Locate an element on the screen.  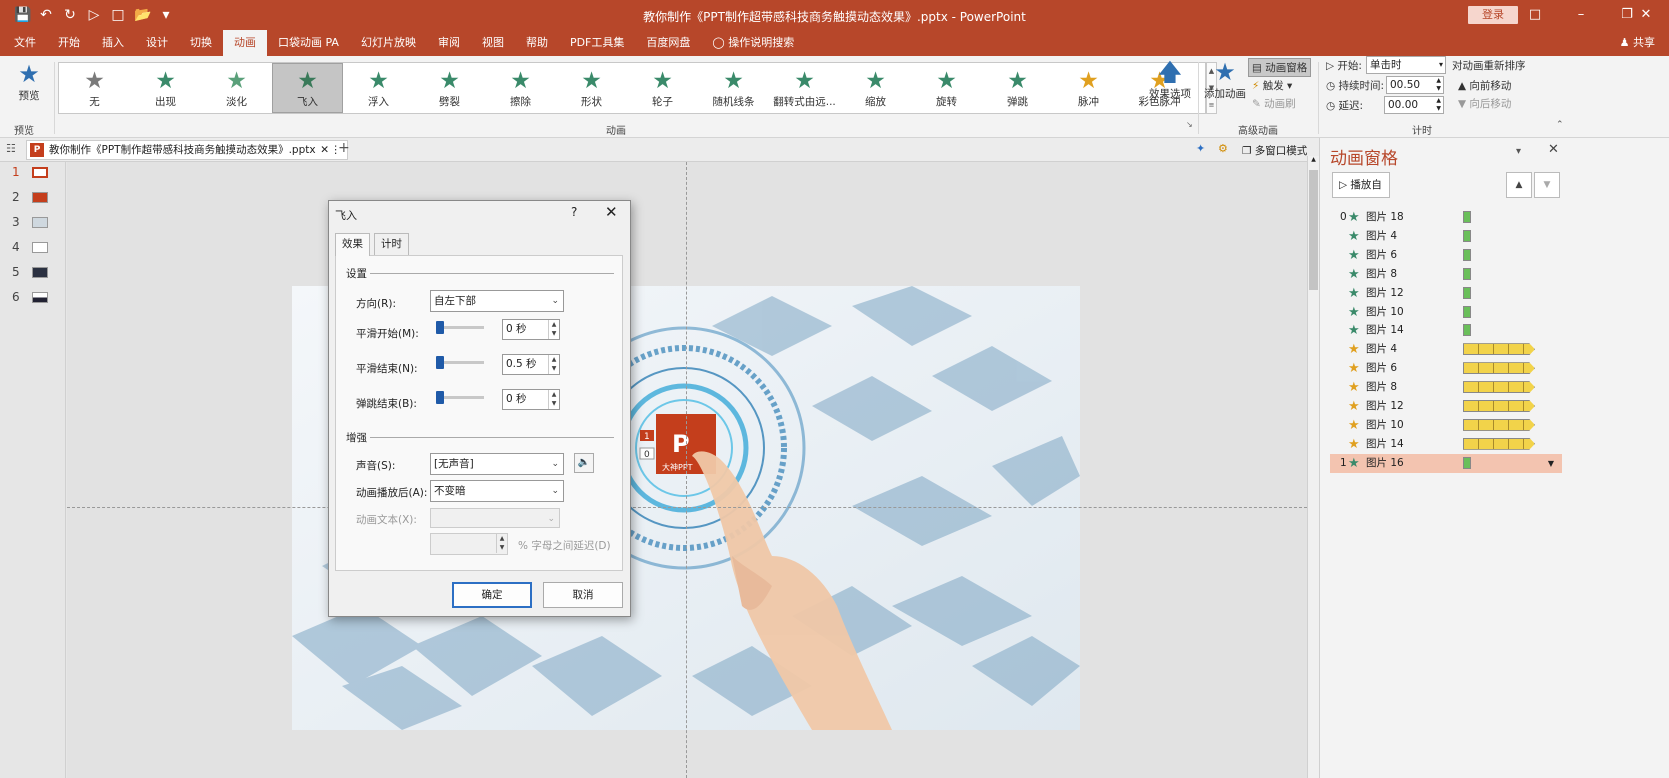
sound-select: [无声音] ⌄ is located at coordinates (497, 464).